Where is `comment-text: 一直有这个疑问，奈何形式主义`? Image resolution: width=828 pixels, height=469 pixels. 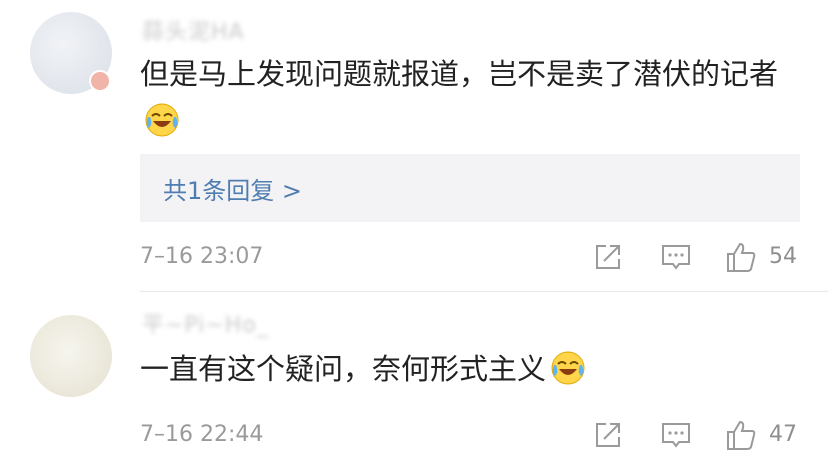
comment-text: 一直有这个疑问，奈何形式主义 is located at coordinates (470, 369).